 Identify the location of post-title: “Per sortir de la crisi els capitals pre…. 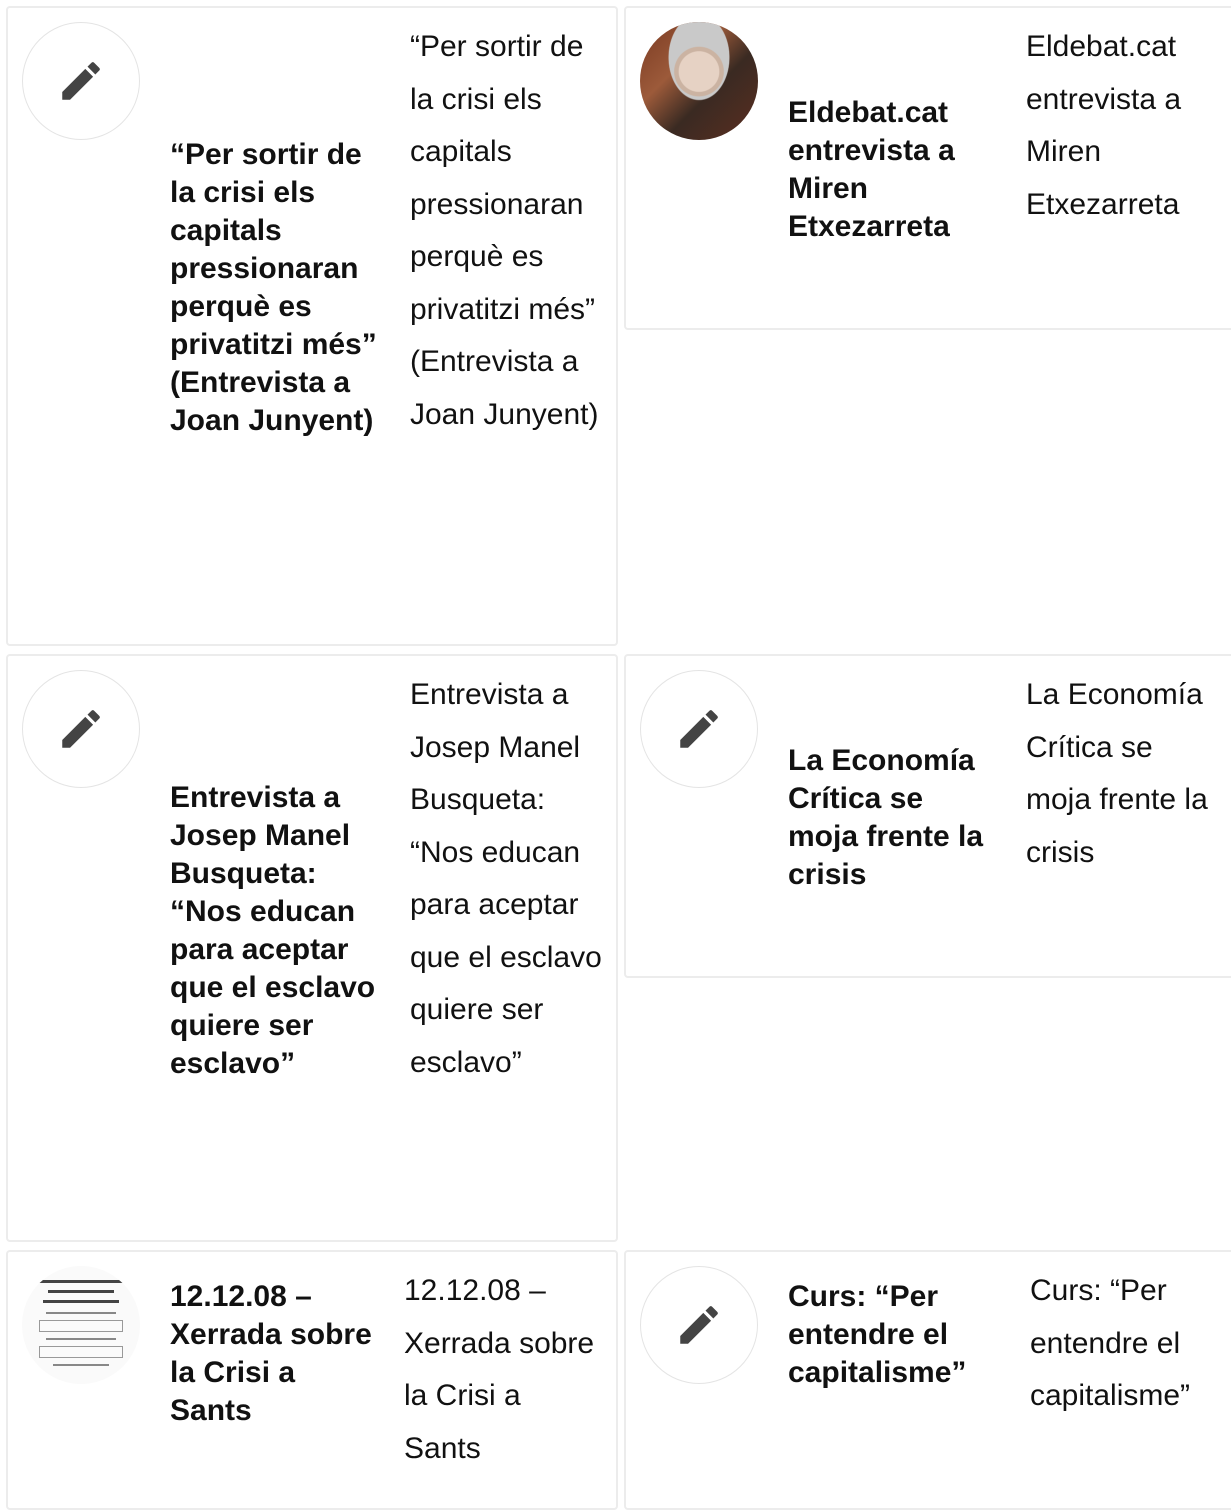
(276, 288).